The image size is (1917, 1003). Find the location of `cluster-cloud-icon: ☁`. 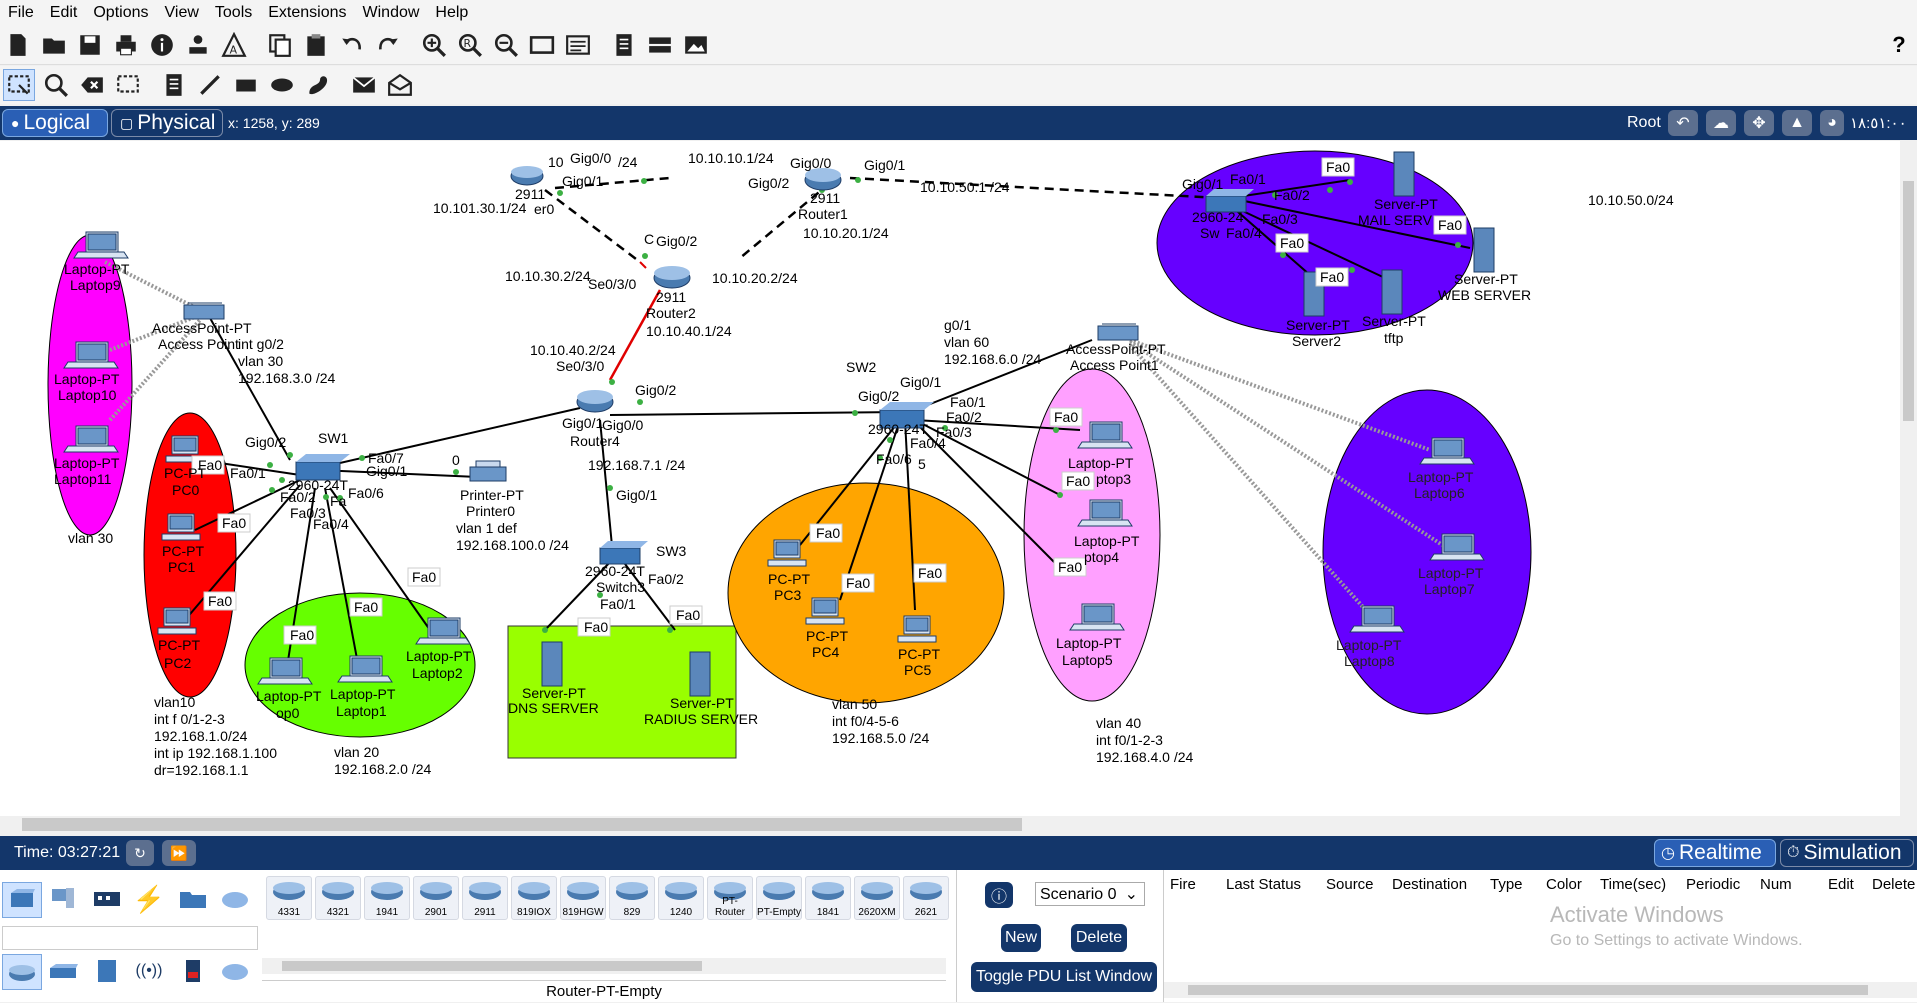

cluster-cloud-icon: ☁ is located at coordinates (1721, 123).